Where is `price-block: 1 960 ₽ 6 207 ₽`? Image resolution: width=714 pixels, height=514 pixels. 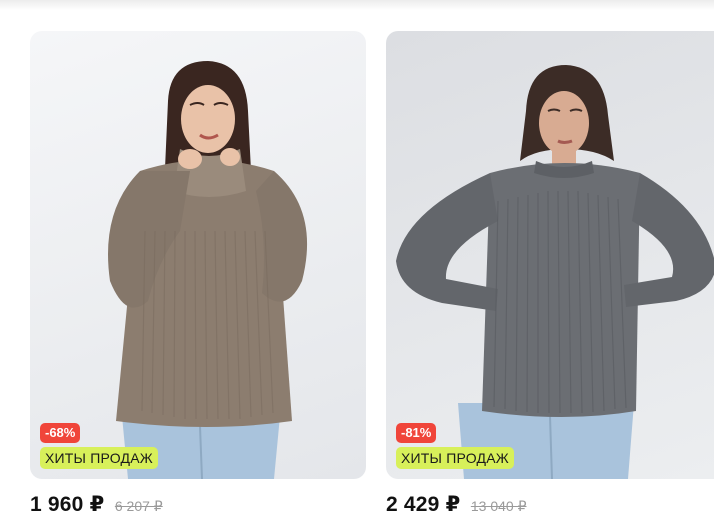
price-block: 1 960 ₽ 6 207 ₽ is located at coordinates (96, 503).